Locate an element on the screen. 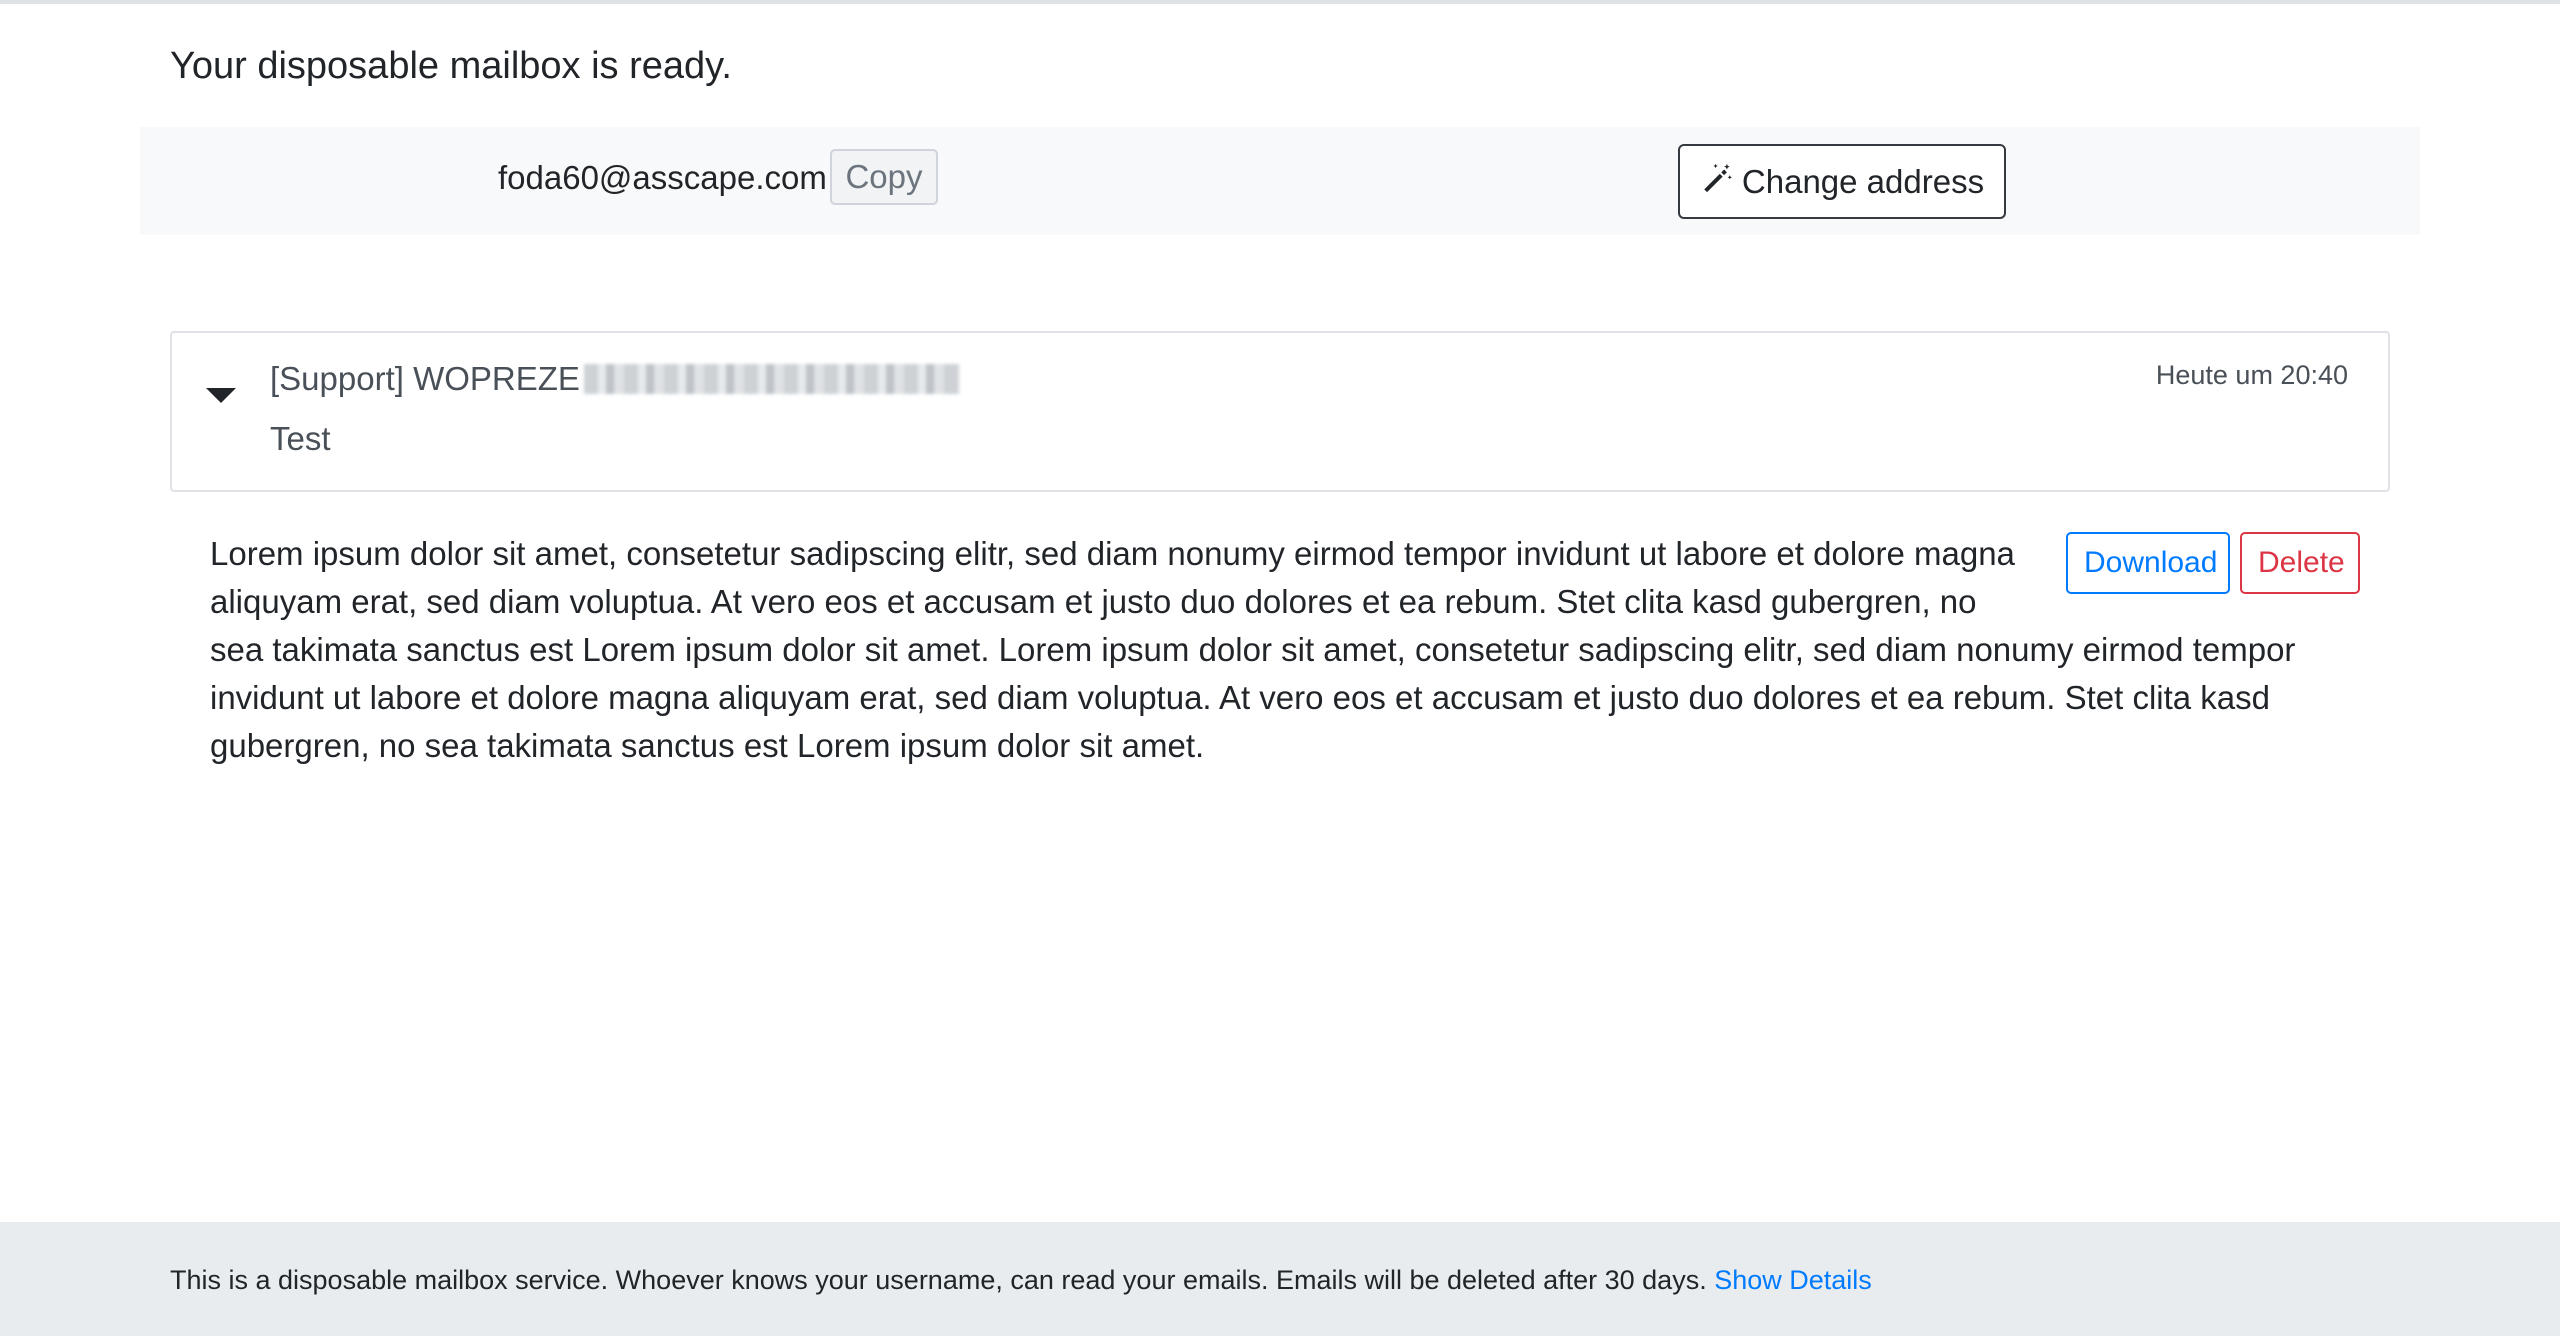  address-bar is located at coordinates (1280, 181).